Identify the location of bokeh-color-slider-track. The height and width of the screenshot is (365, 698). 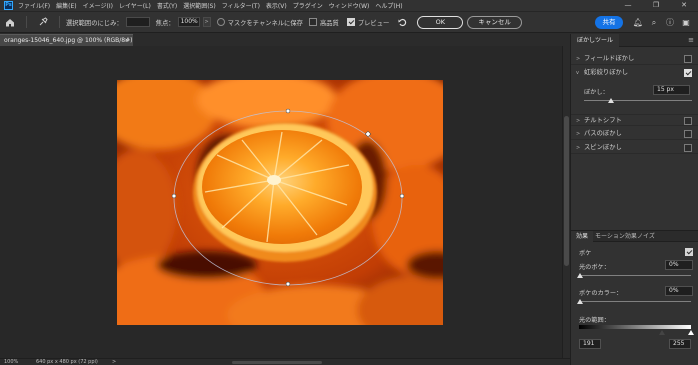
(635, 301).